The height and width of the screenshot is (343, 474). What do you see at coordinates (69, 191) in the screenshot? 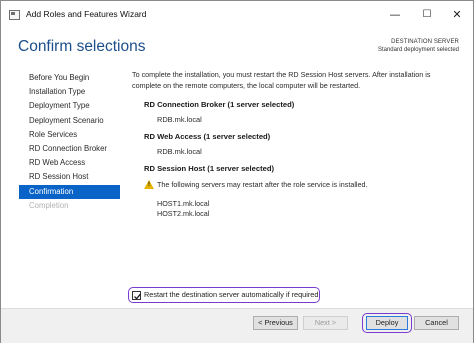
I see `nav-item-confirmation: Confirmation` at bounding box center [69, 191].